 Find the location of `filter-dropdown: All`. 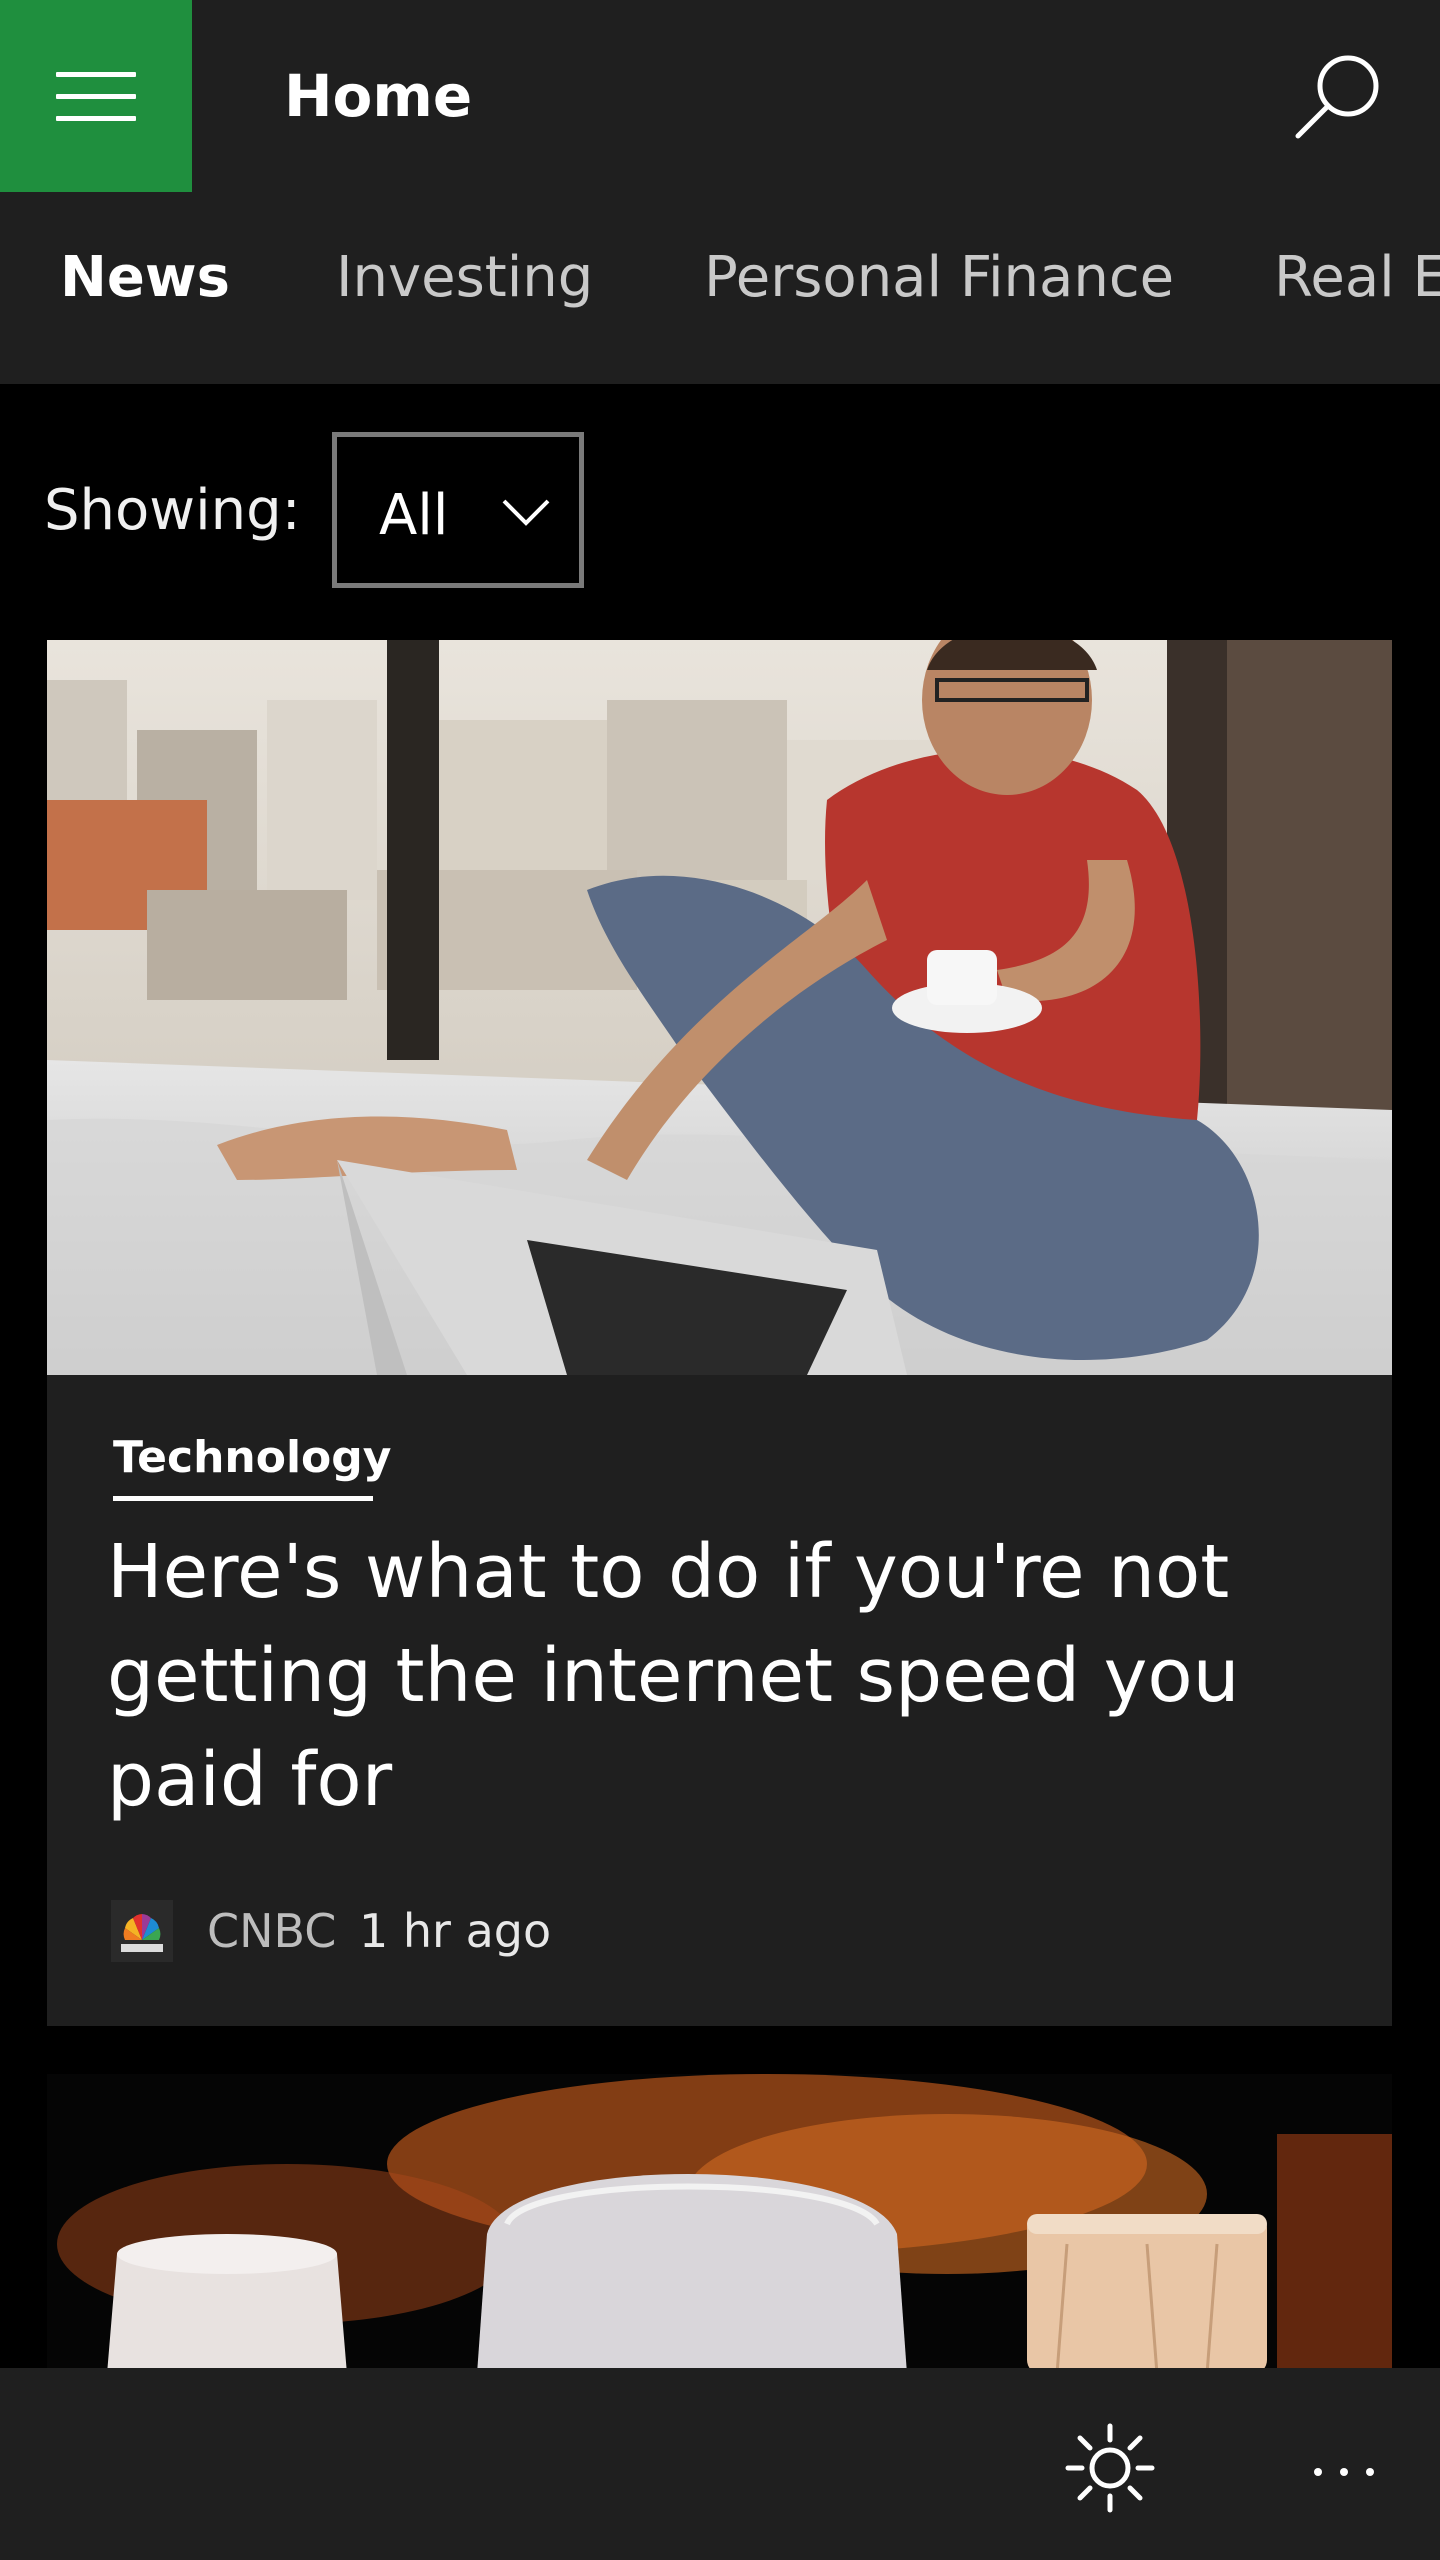

filter-dropdown: All is located at coordinates (458, 510).